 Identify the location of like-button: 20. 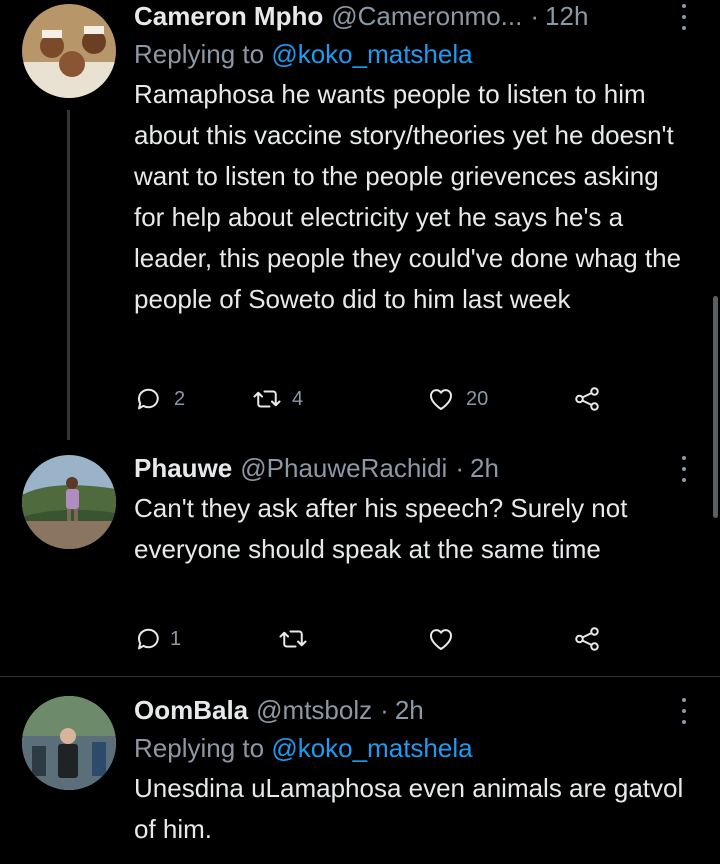
(457, 399).